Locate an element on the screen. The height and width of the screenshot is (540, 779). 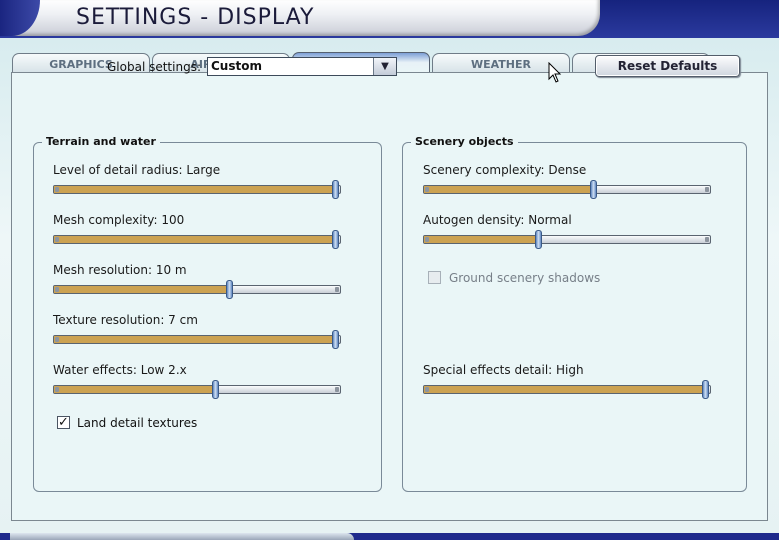
autogen-density-label: Autogen density: Normal is located at coordinates (497, 220).